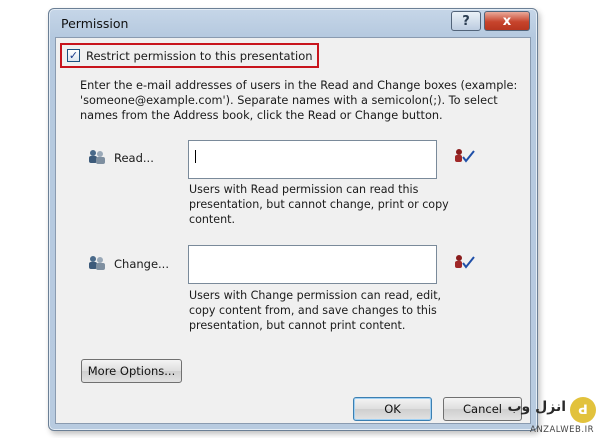  What do you see at coordinates (199, 56) in the screenshot?
I see `restrict-permission-label: Restrict permission to this presentation` at bounding box center [199, 56].